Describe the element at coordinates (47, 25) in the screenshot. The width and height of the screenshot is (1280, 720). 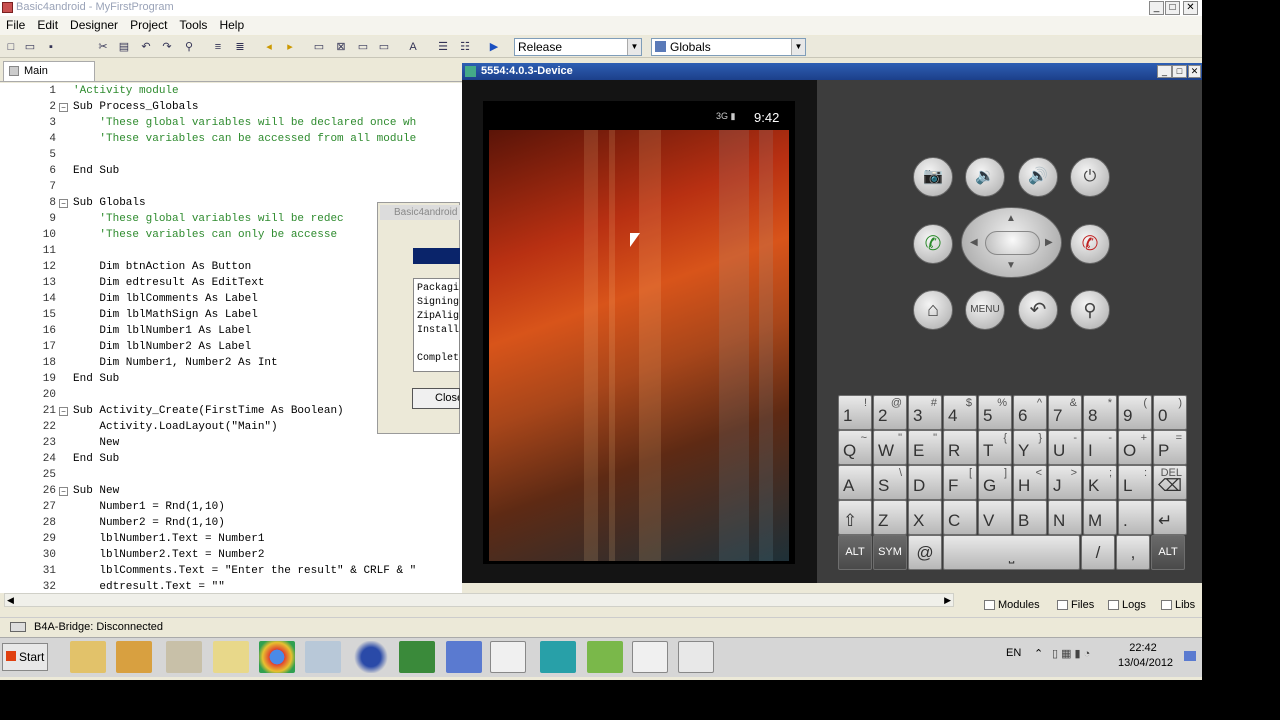
I see `menu-edit: Edit` at that location.